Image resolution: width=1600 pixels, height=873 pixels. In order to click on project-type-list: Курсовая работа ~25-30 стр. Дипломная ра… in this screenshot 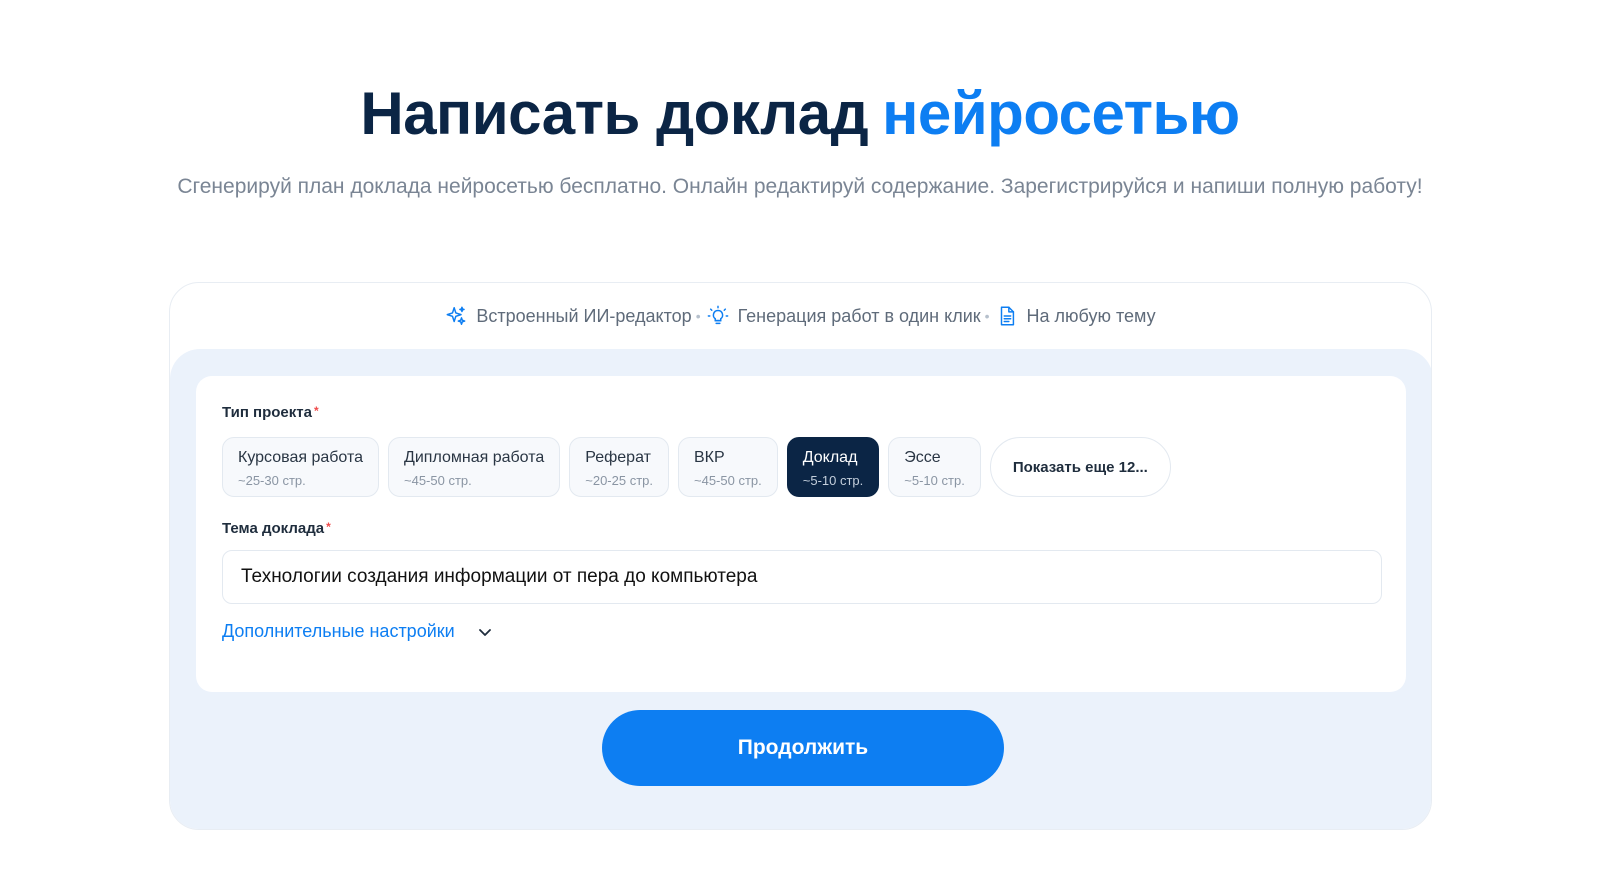, I will do `click(696, 467)`.